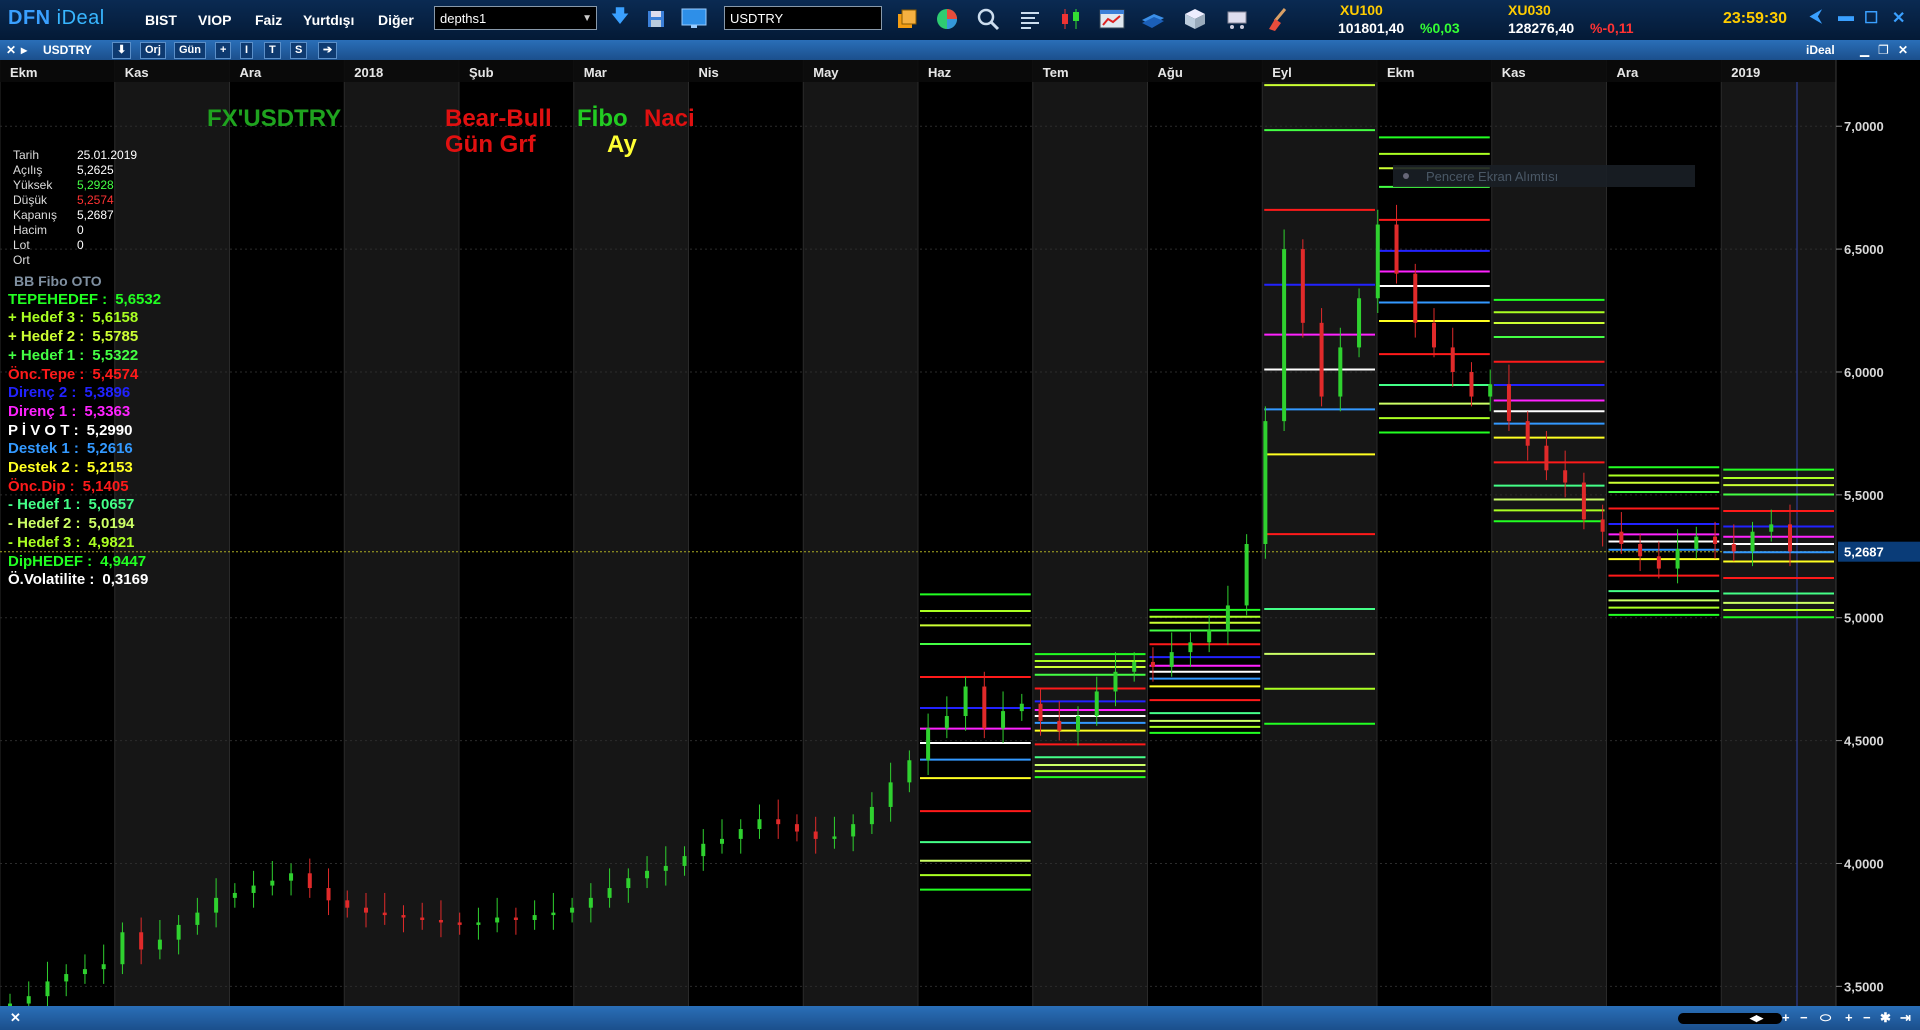 The height and width of the screenshot is (1030, 1920). What do you see at coordinates (328, 50) in the screenshot?
I see `arrow-button: ➔` at bounding box center [328, 50].